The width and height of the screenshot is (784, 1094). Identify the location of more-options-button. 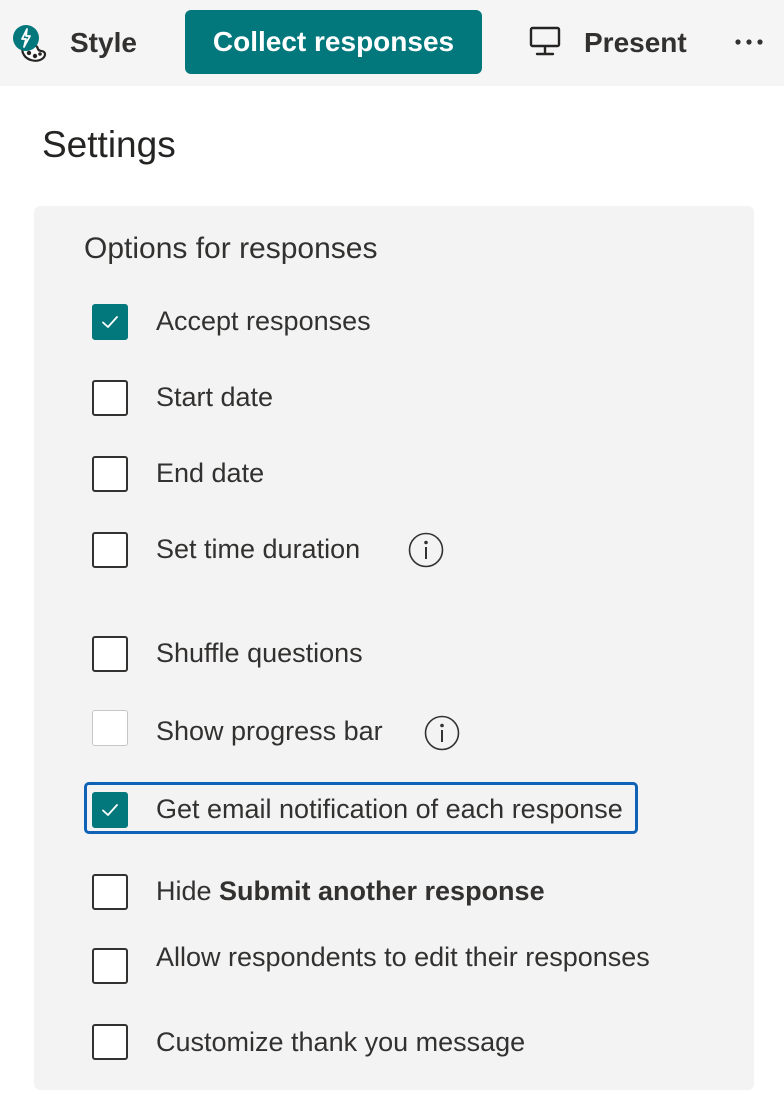
(750, 42).